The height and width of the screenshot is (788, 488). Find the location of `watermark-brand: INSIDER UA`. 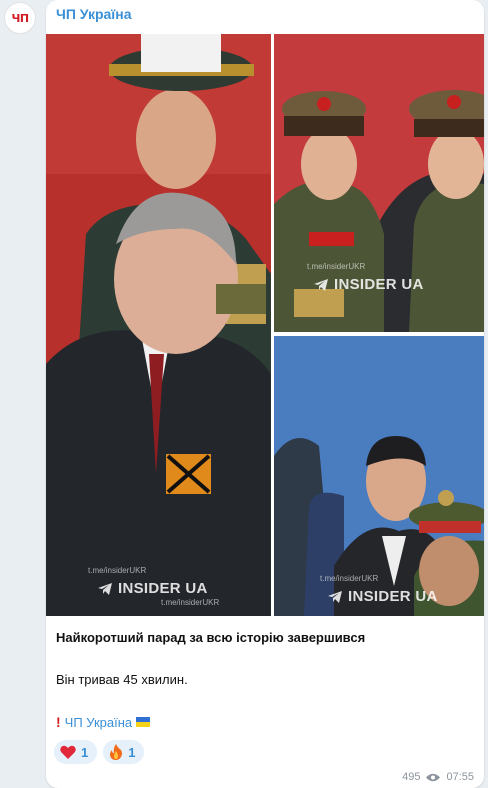

watermark-brand: INSIDER UA is located at coordinates (153, 588).